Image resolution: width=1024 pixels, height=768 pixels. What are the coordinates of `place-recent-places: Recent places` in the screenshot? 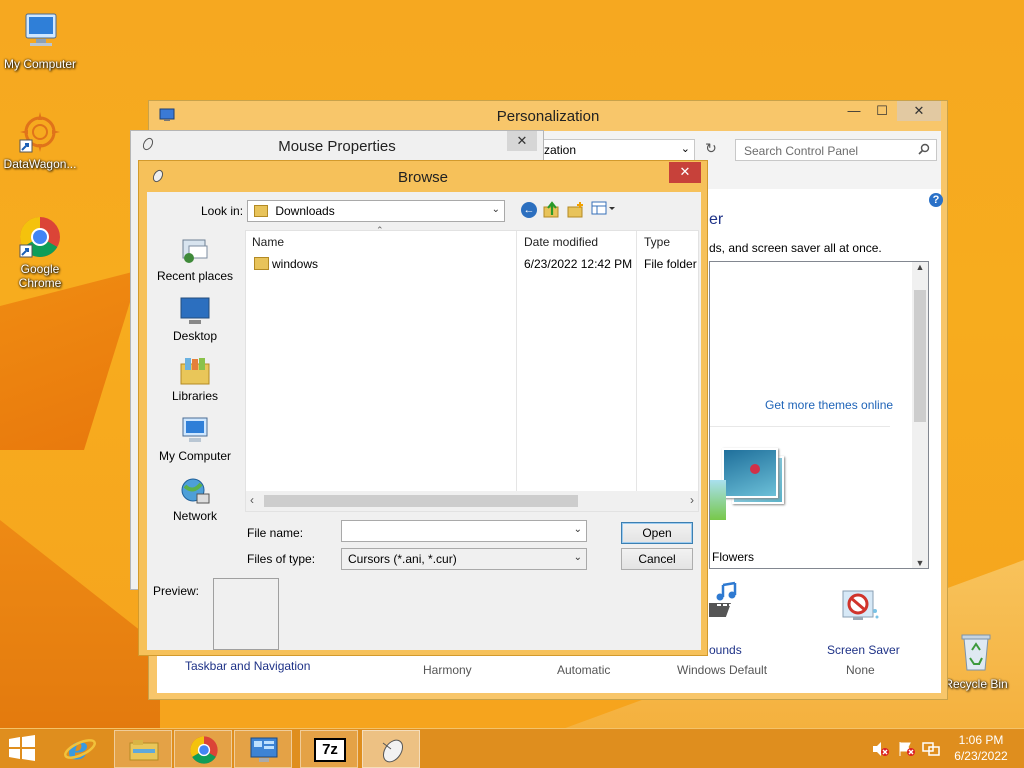 It's located at (195, 259).